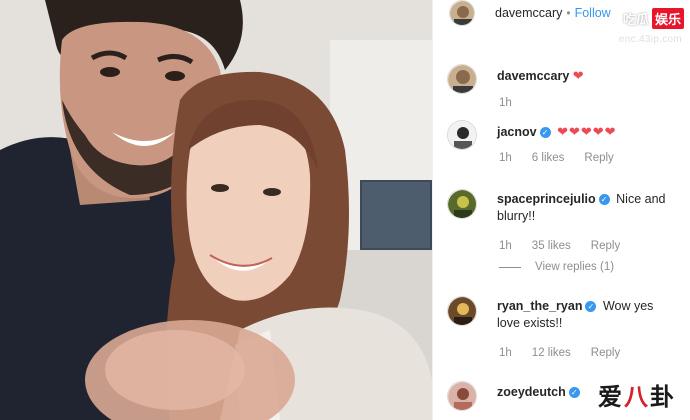 The image size is (690, 420). Describe the element at coordinates (578, 75) in the screenshot. I see `heart-emoji-icon: ❤` at that location.